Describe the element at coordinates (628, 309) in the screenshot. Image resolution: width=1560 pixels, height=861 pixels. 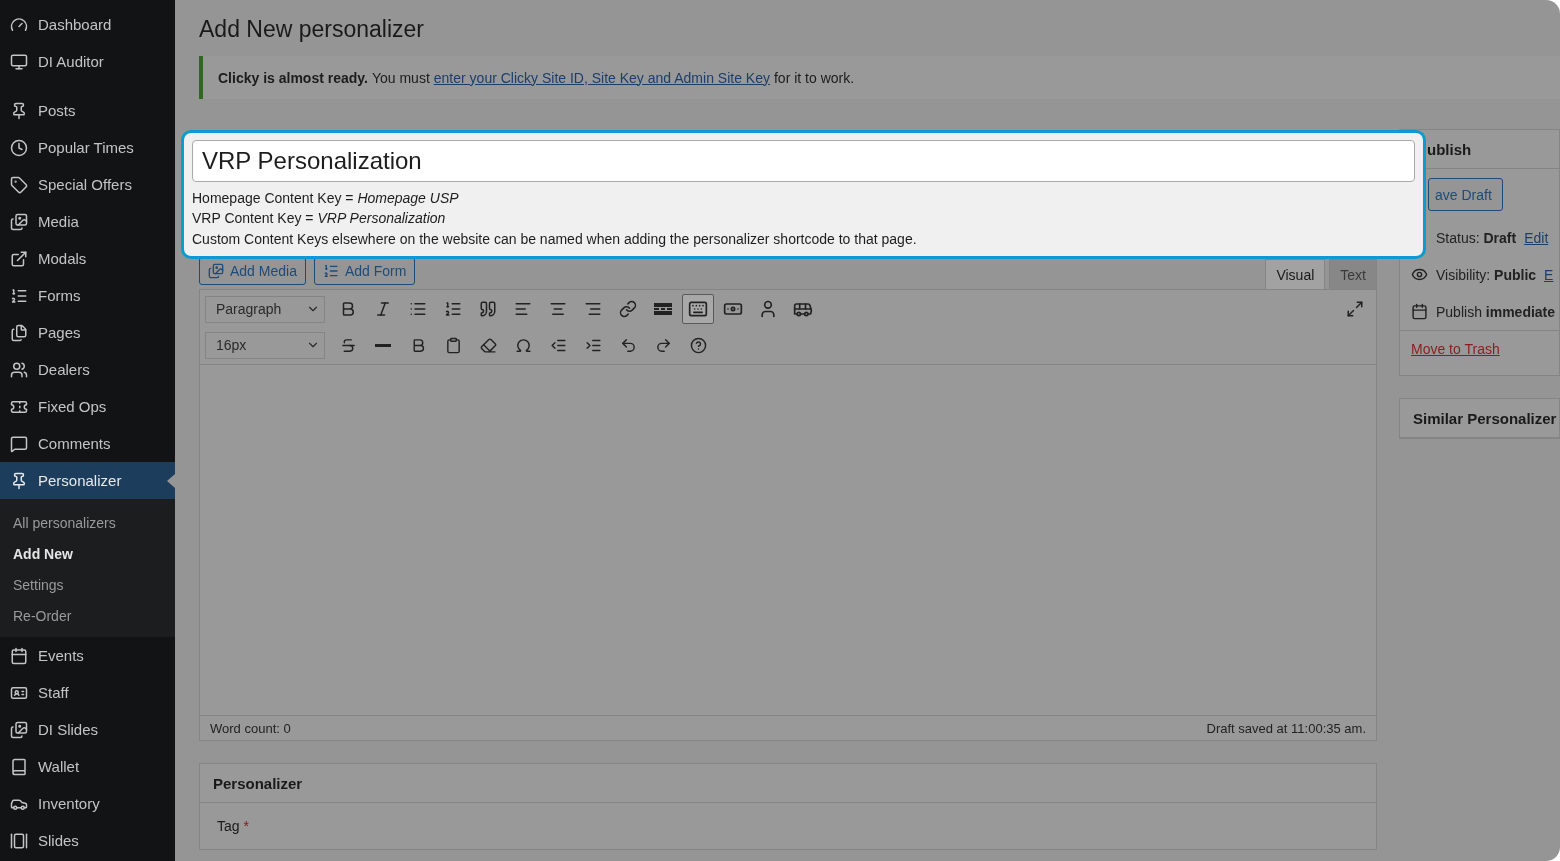
I see `link-icon` at that location.